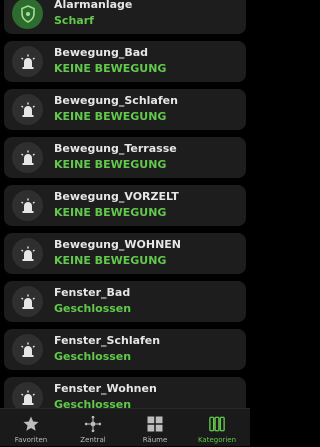 This screenshot has width=320, height=447. Describe the element at coordinates (27, 14) in the screenshot. I see `shield-icon` at that location.